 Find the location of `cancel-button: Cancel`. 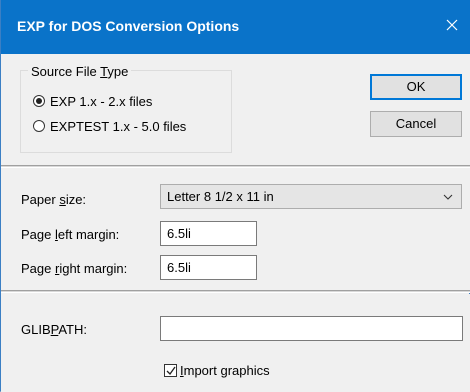

cancel-button: Cancel is located at coordinates (416, 124).